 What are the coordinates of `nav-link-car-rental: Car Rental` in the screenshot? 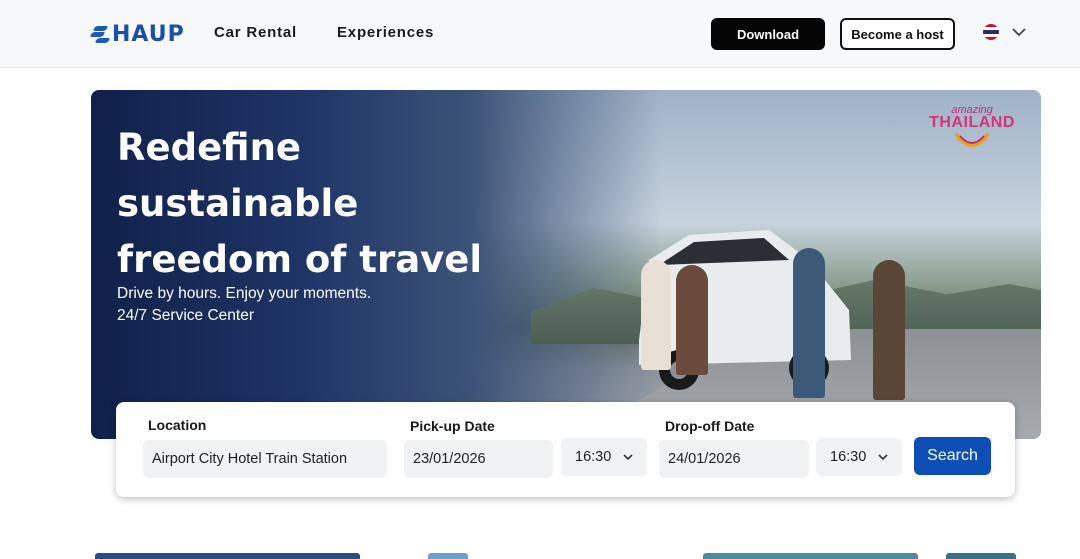 It's located at (255, 32).